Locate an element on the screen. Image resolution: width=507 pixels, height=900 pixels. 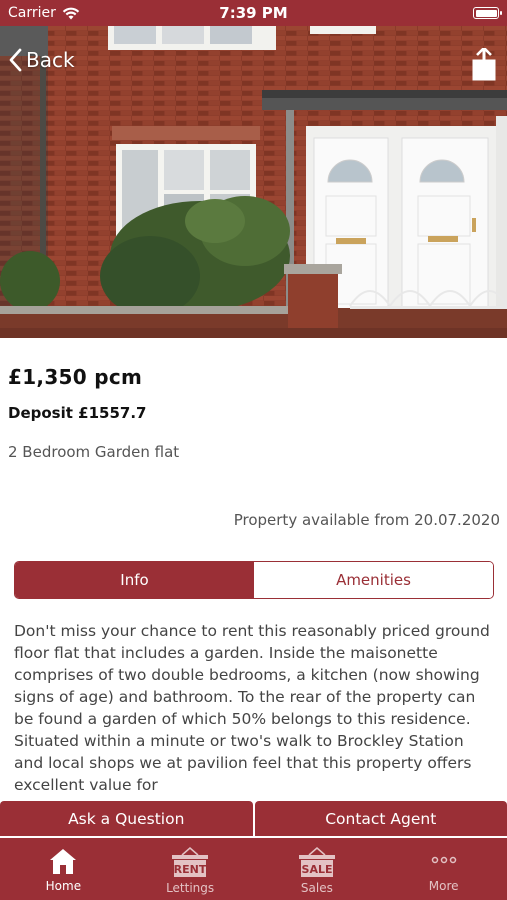
action-bar: Ask a Question Contact Agent is located at coordinates (253, 818).